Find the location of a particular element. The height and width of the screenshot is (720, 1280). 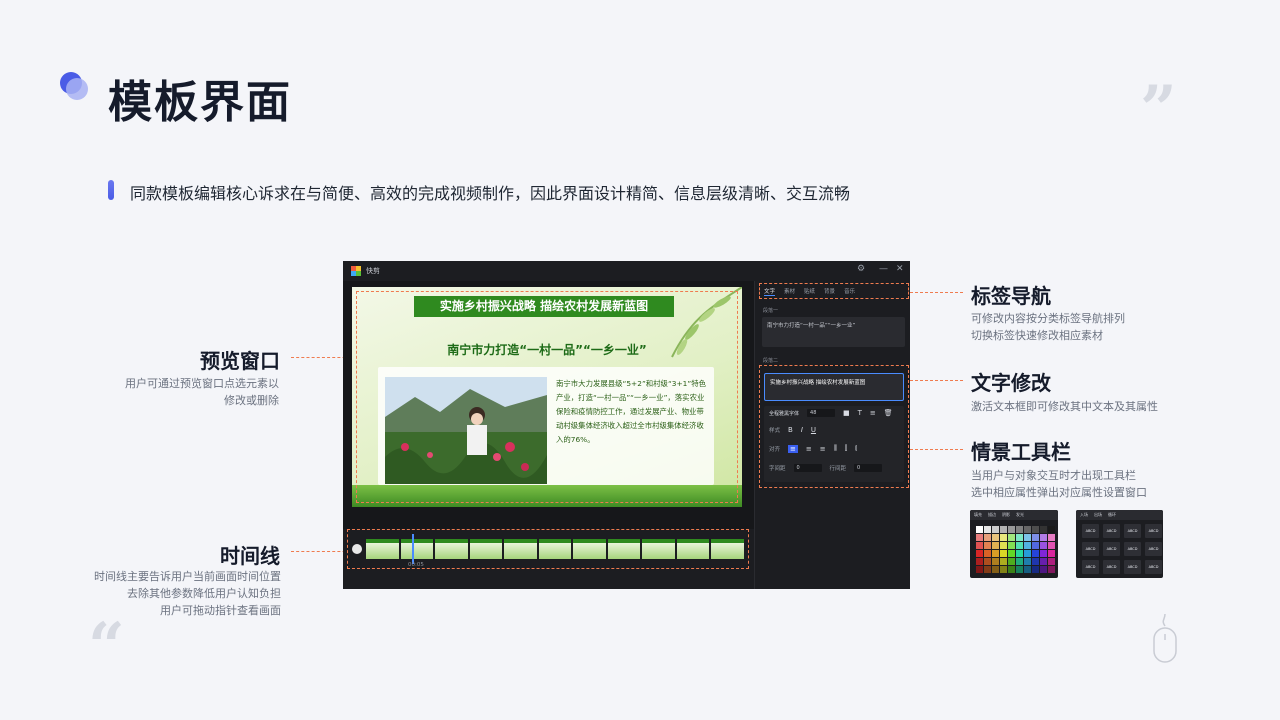

tab-material: 素材 is located at coordinates (789, 291).